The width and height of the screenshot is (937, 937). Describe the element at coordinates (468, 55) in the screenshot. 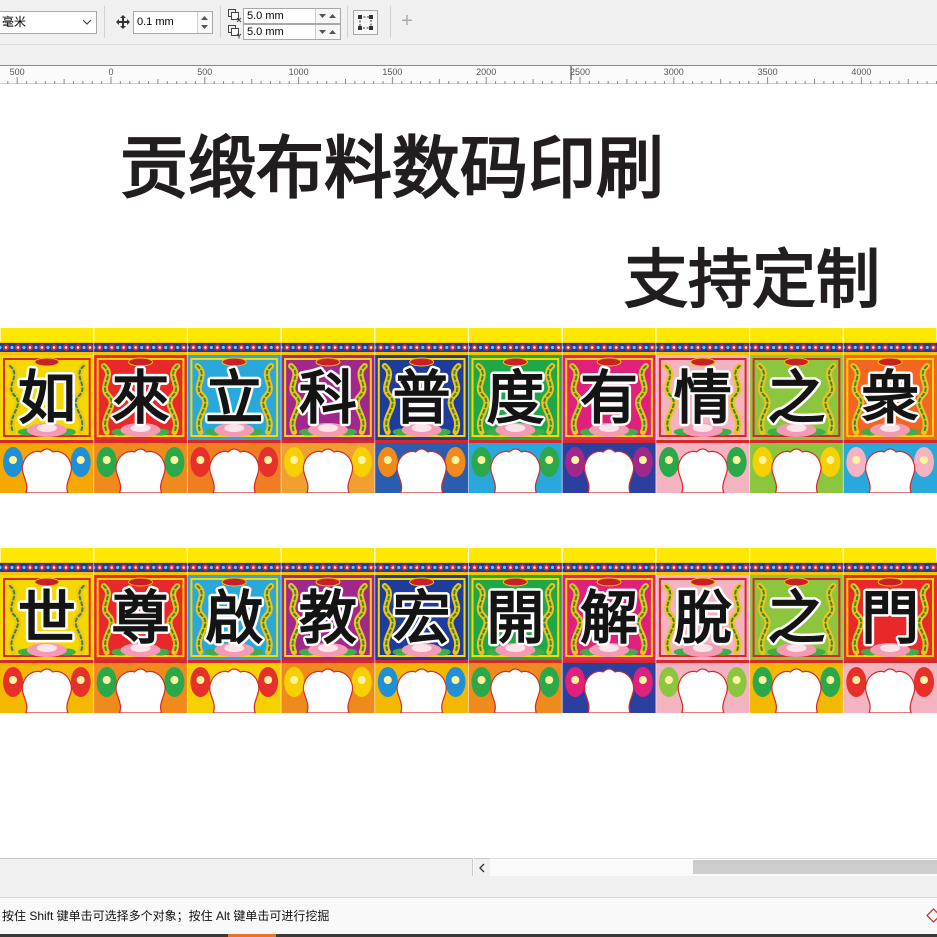

I see `document-tab-area` at that location.